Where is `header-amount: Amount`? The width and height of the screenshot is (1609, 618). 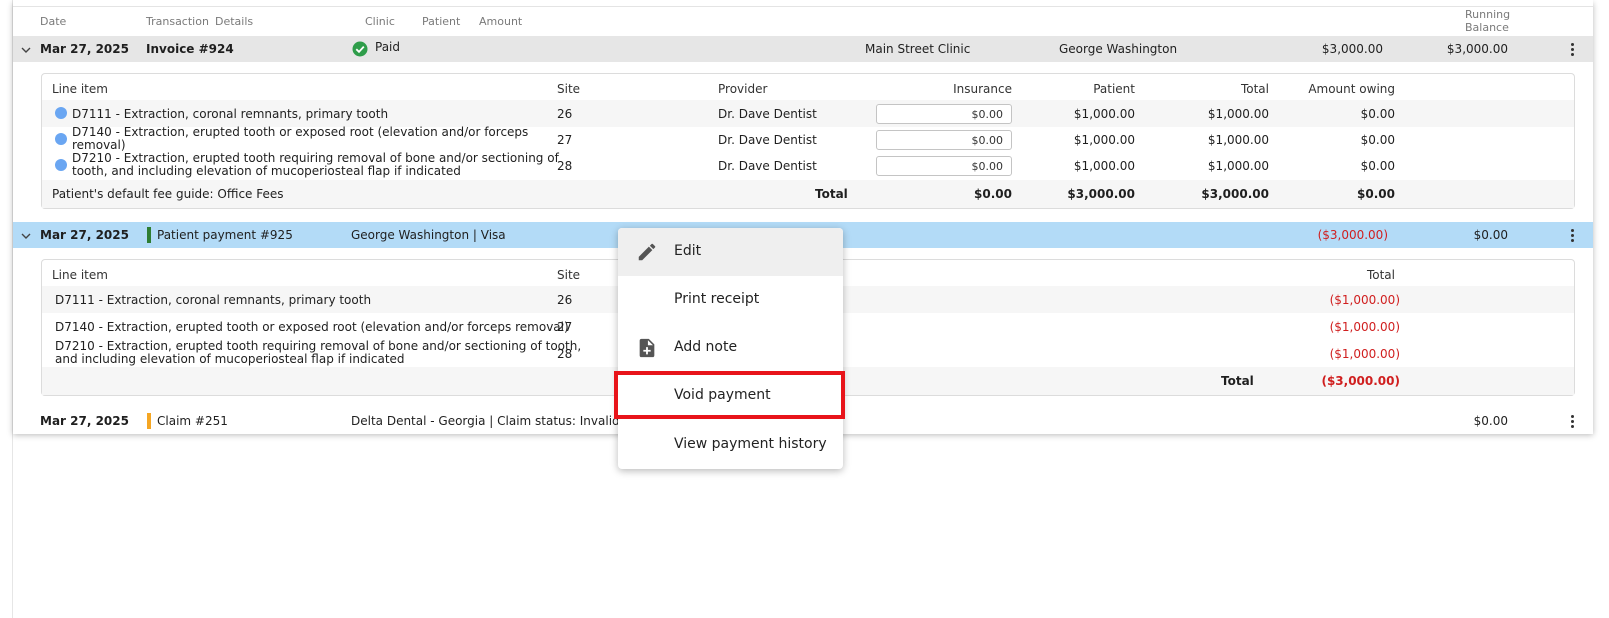
header-amount: Amount is located at coordinates (501, 21).